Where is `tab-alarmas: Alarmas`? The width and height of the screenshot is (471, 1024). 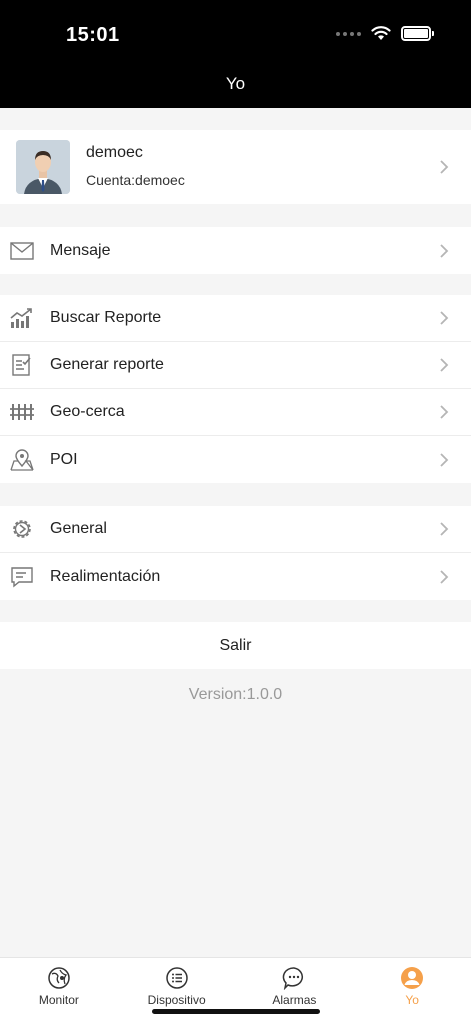
tab-alarmas: Alarmas is located at coordinates (295, 991).